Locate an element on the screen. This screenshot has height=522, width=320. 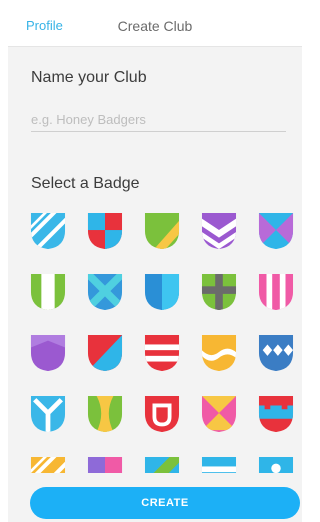
battlement-icon is located at coordinates (276, 414).